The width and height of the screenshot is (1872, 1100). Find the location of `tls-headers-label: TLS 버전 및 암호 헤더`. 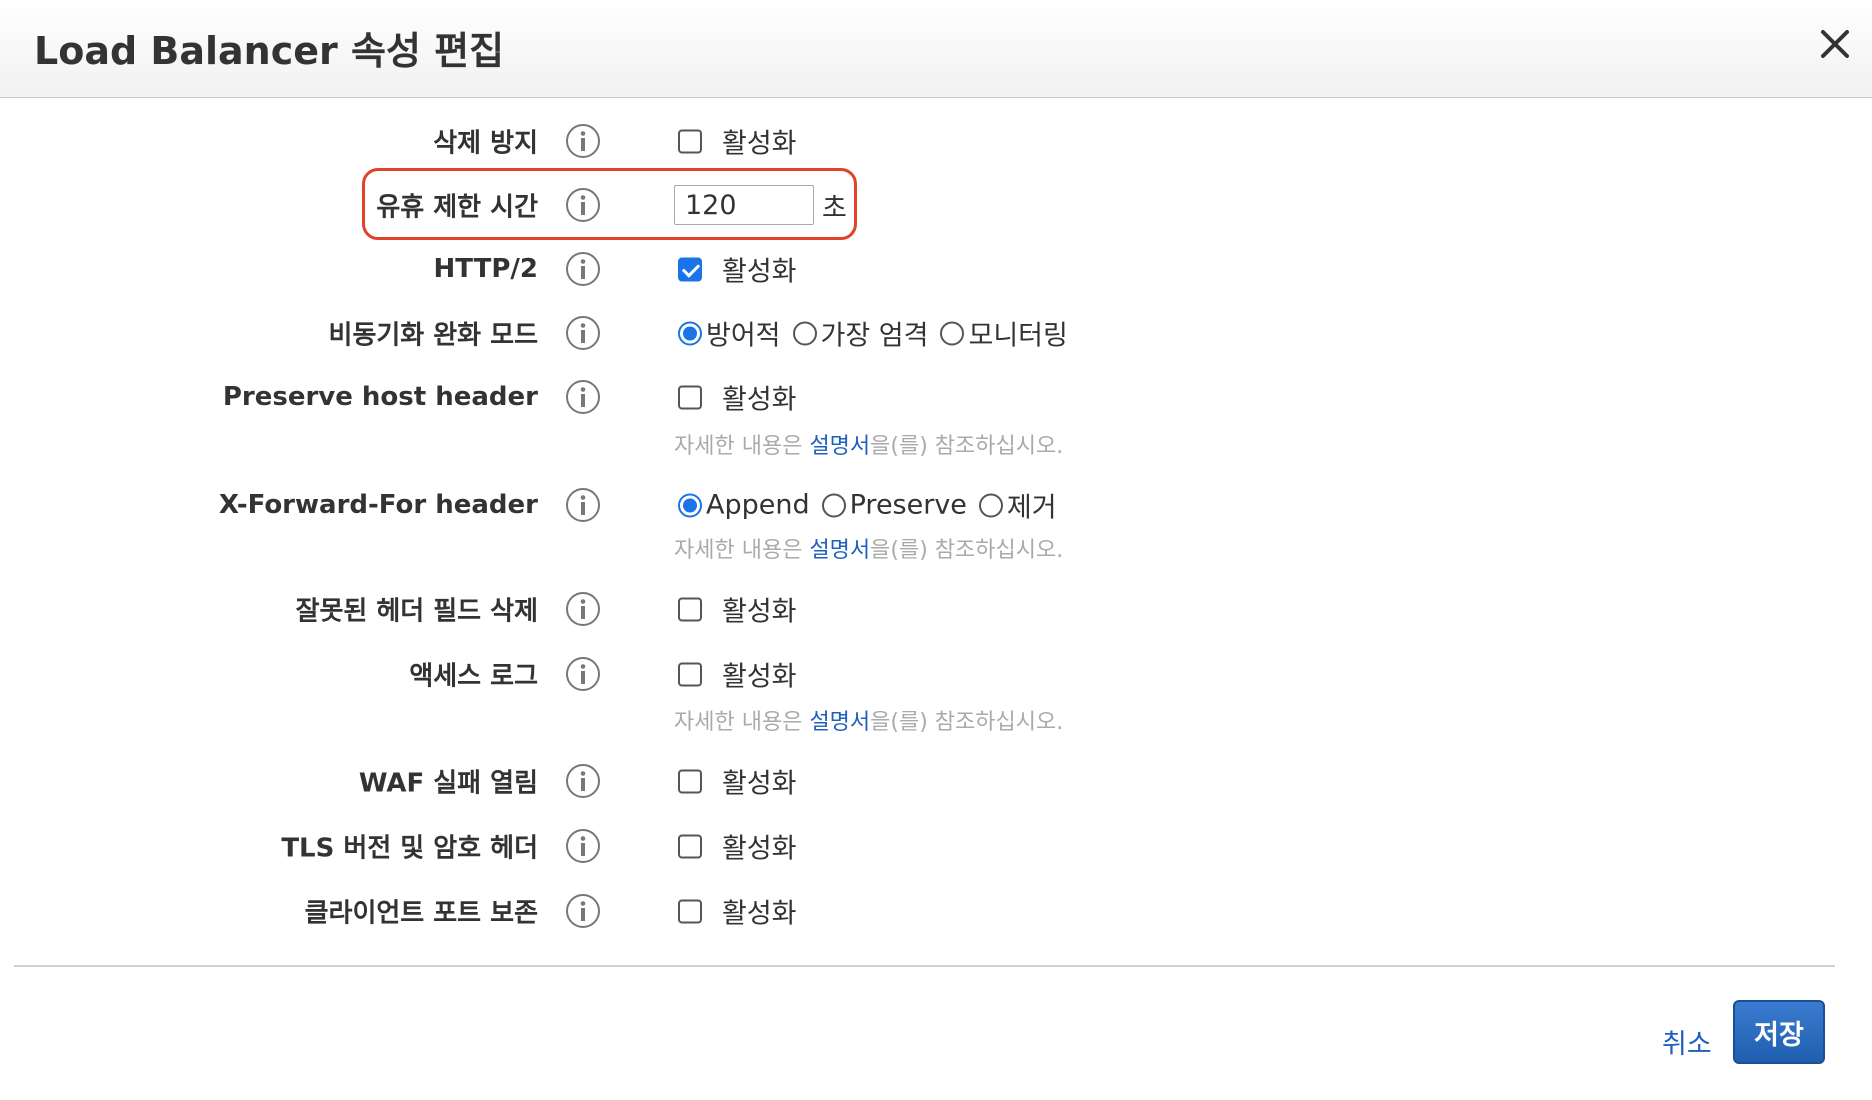

tls-headers-label: TLS 버전 및 암호 헤더 is located at coordinates (409, 848).